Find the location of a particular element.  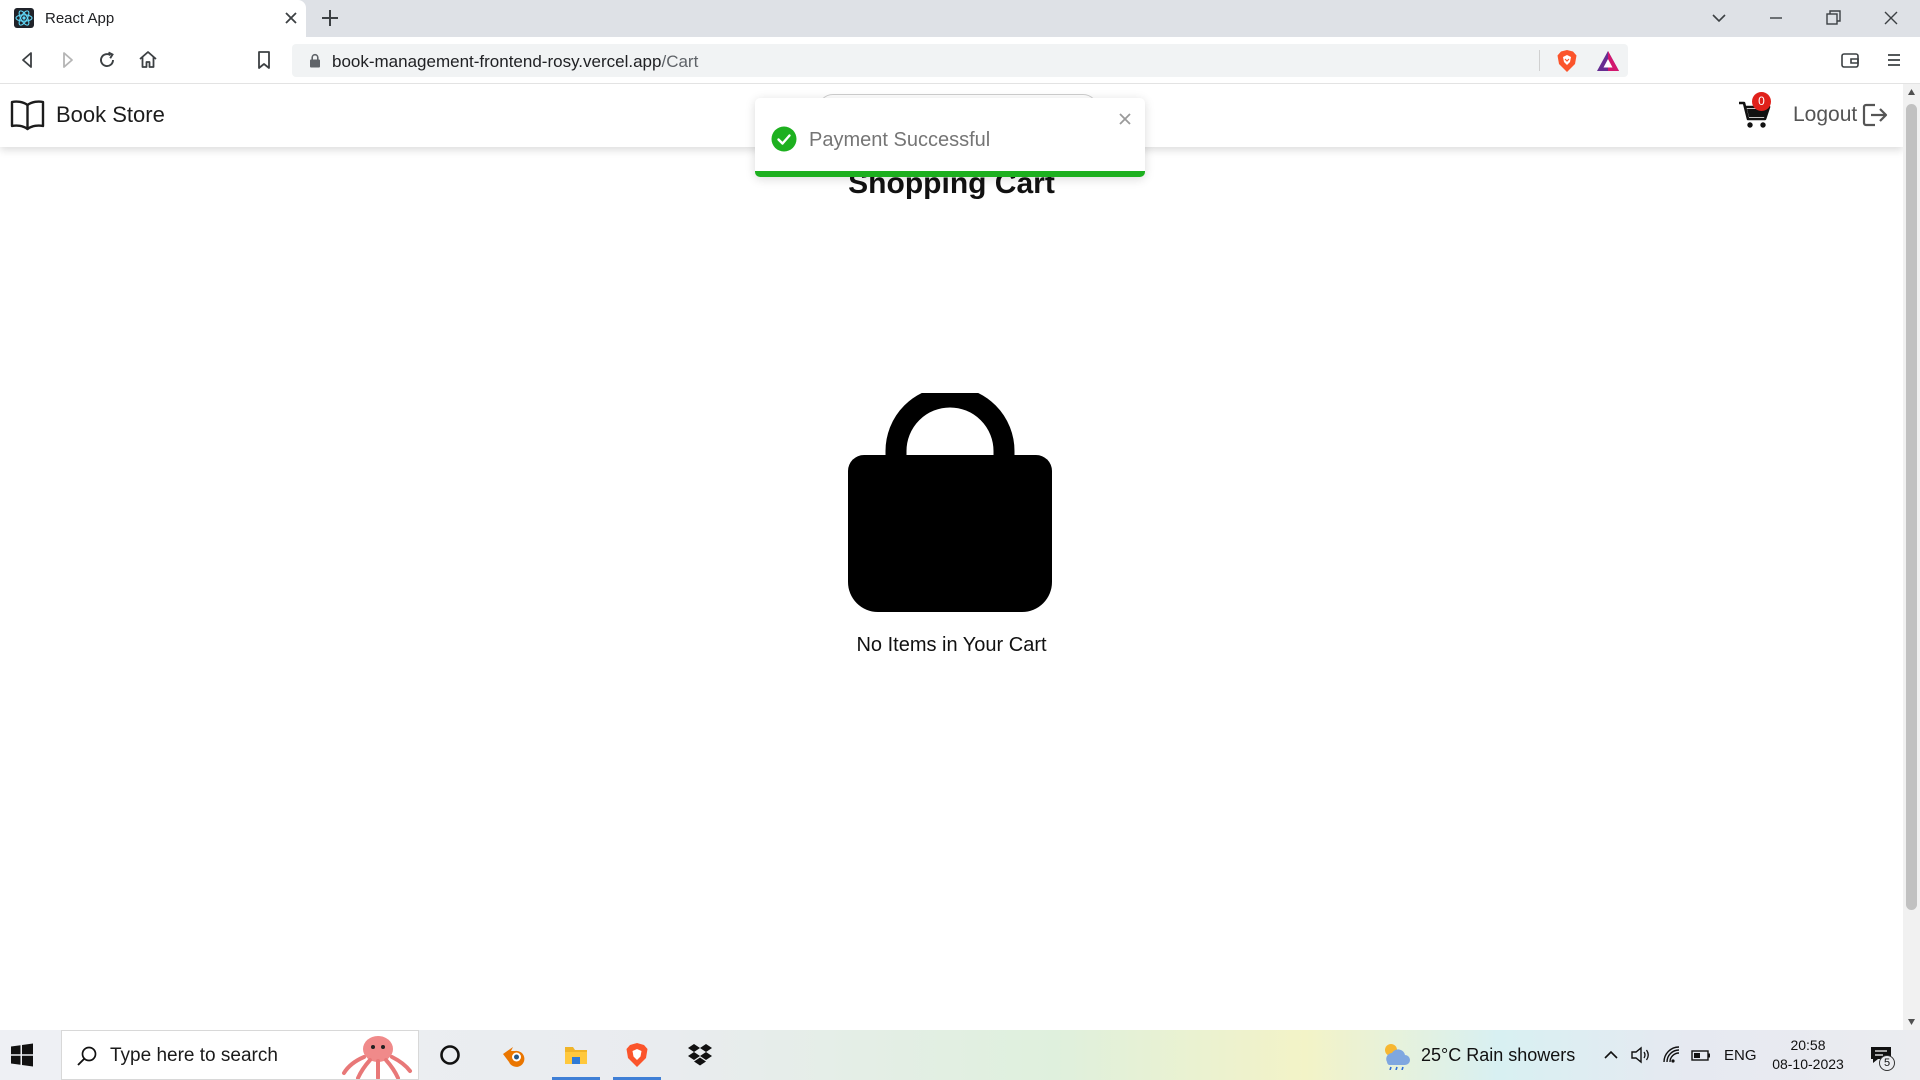

minimize-icon is located at coordinates (1776, 18).